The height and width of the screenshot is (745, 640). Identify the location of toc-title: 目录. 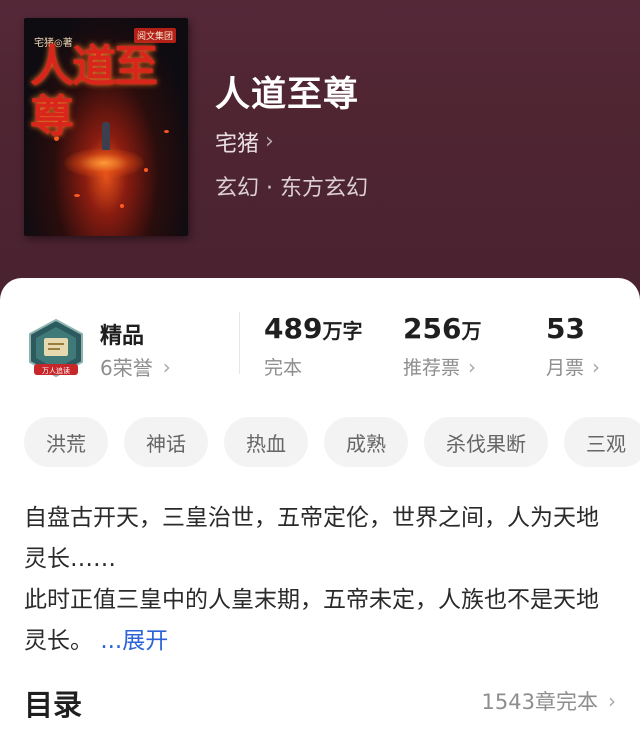
(53, 705).